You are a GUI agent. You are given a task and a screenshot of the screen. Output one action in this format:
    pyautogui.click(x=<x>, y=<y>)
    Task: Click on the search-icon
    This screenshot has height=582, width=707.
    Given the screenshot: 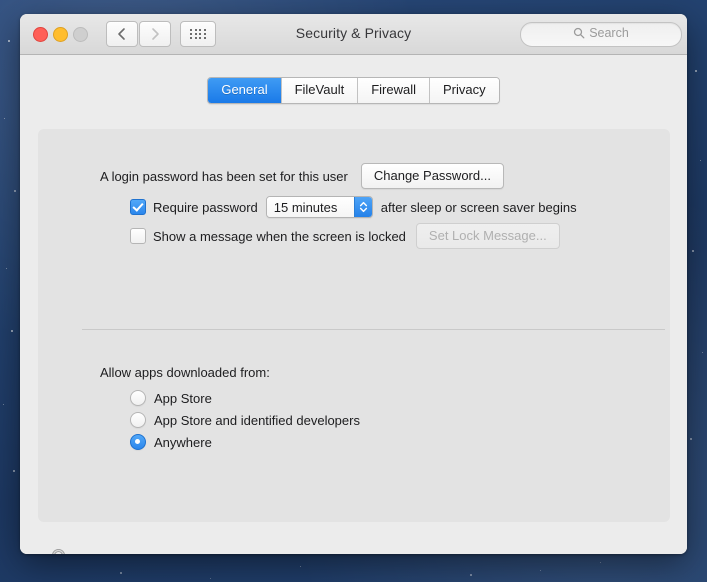 What is the action you would take?
    pyautogui.click(x=579, y=33)
    